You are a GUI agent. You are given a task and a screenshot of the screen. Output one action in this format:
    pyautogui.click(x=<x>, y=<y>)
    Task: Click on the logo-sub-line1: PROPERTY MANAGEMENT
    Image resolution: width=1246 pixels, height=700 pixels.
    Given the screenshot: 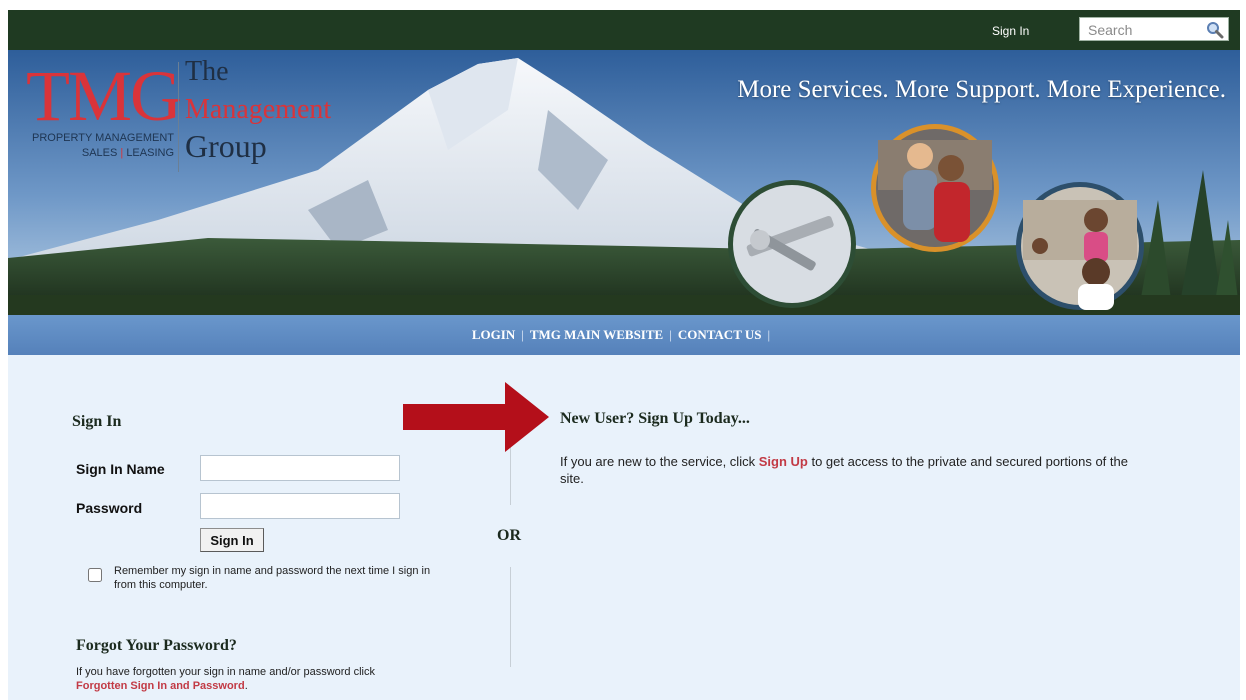 What is the action you would take?
    pyautogui.click(x=102, y=138)
    